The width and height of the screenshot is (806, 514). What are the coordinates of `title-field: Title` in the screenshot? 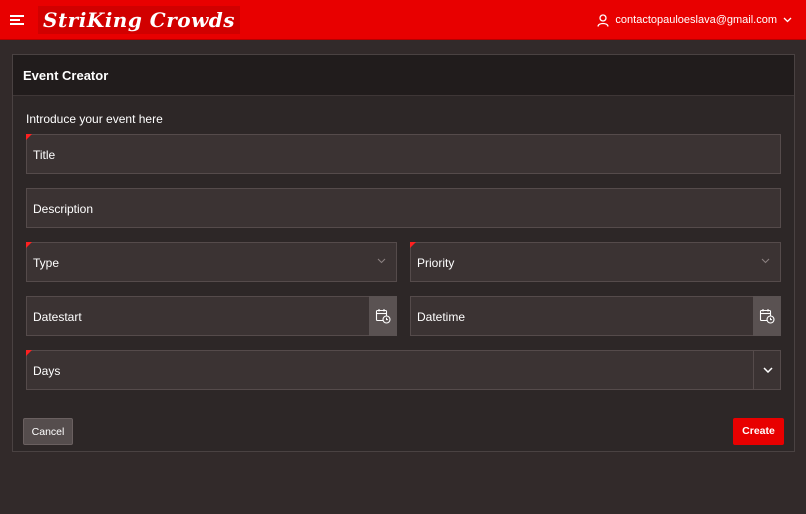 It's located at (403, 154).